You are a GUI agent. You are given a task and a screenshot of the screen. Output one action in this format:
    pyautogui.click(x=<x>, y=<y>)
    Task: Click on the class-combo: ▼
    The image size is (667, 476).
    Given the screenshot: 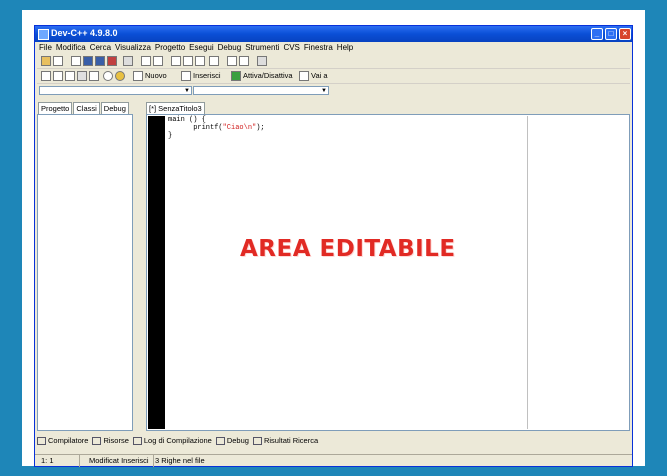 What is the action you would take?
    pyautogui.click(x=115, y=90)
    